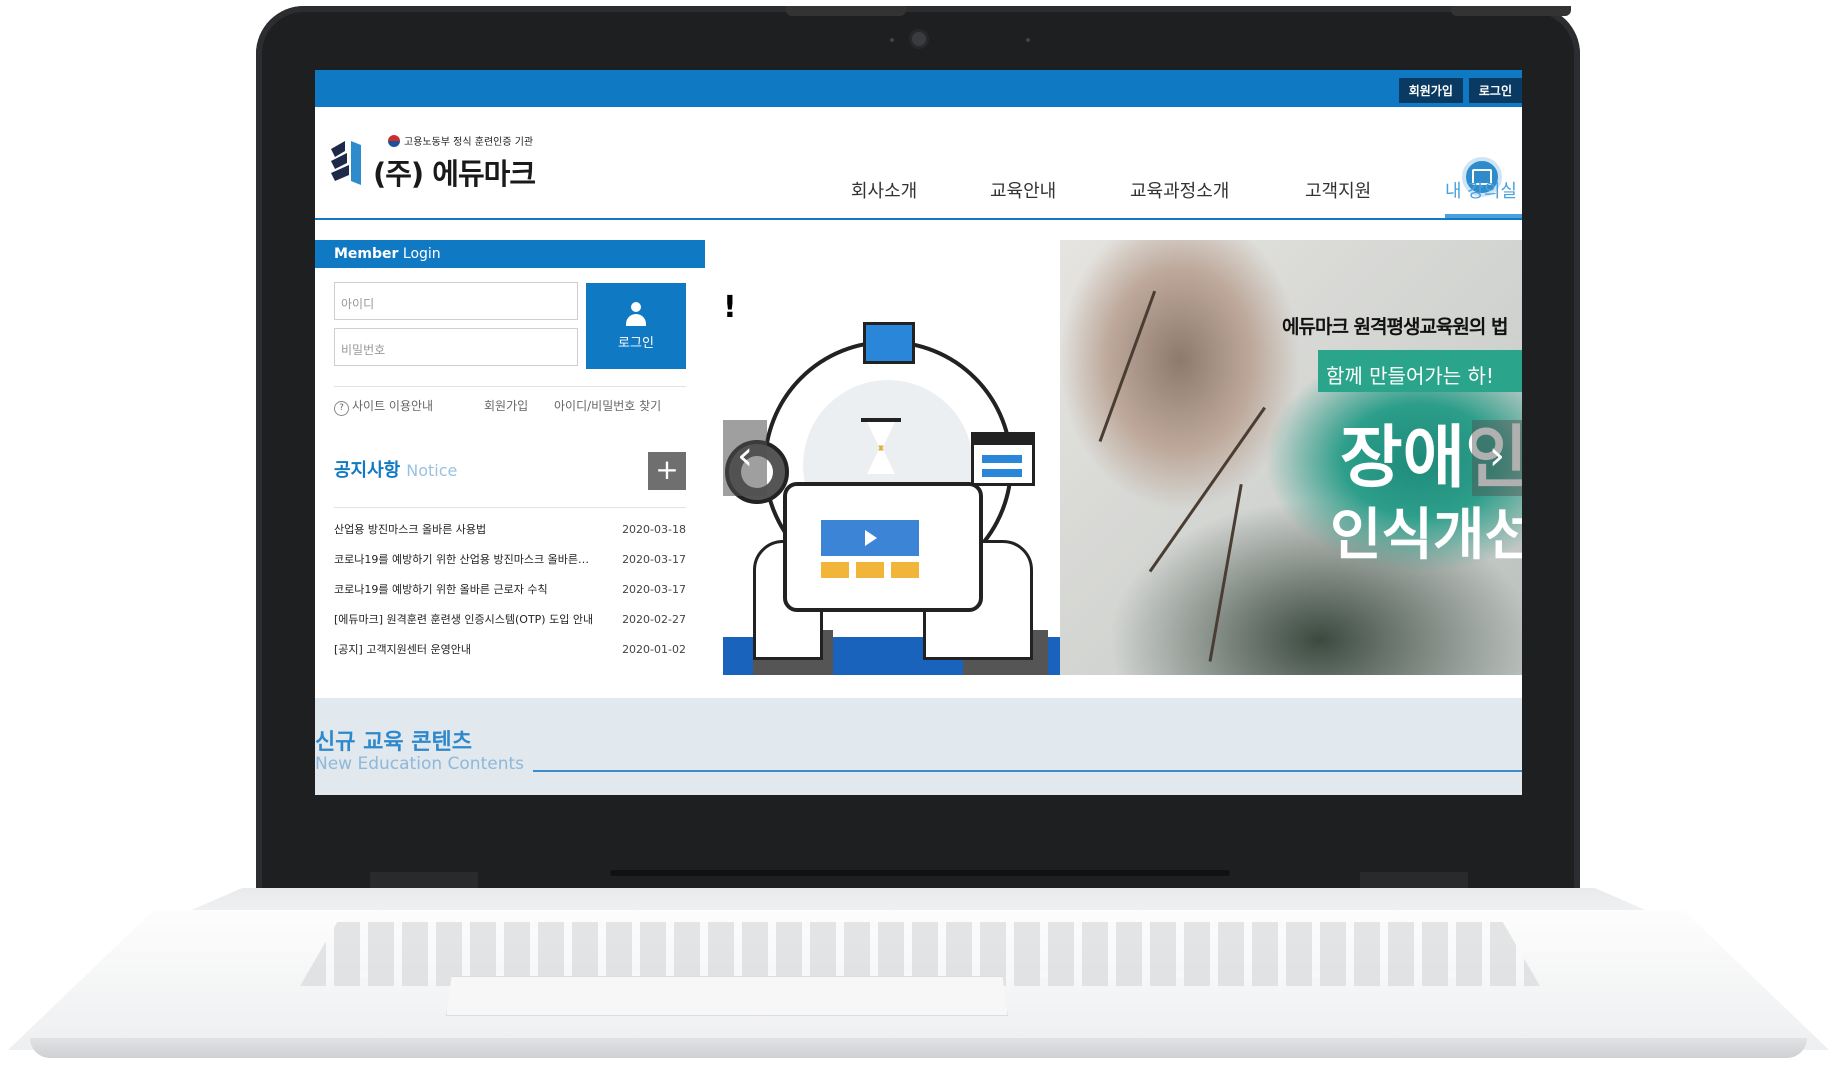  Describe the element at coordinates (636, 313) in the screenshot. I see `user-icon` at that location.